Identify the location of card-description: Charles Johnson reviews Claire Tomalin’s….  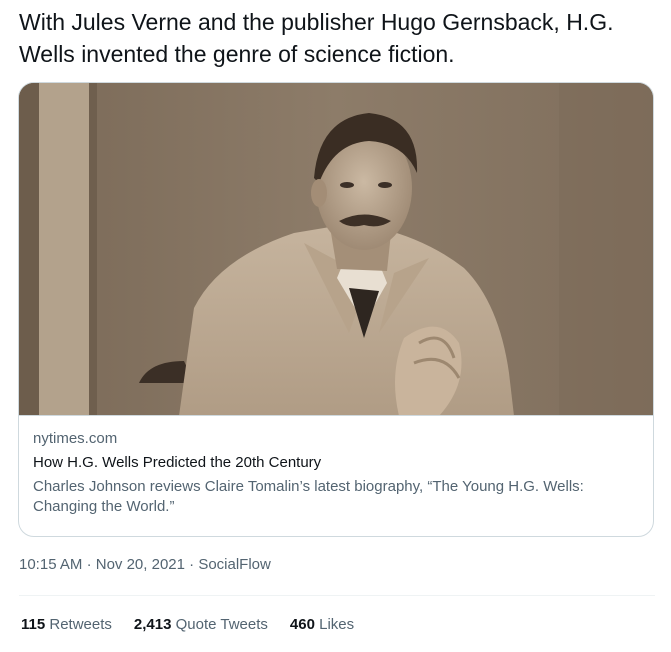
(308, 496).